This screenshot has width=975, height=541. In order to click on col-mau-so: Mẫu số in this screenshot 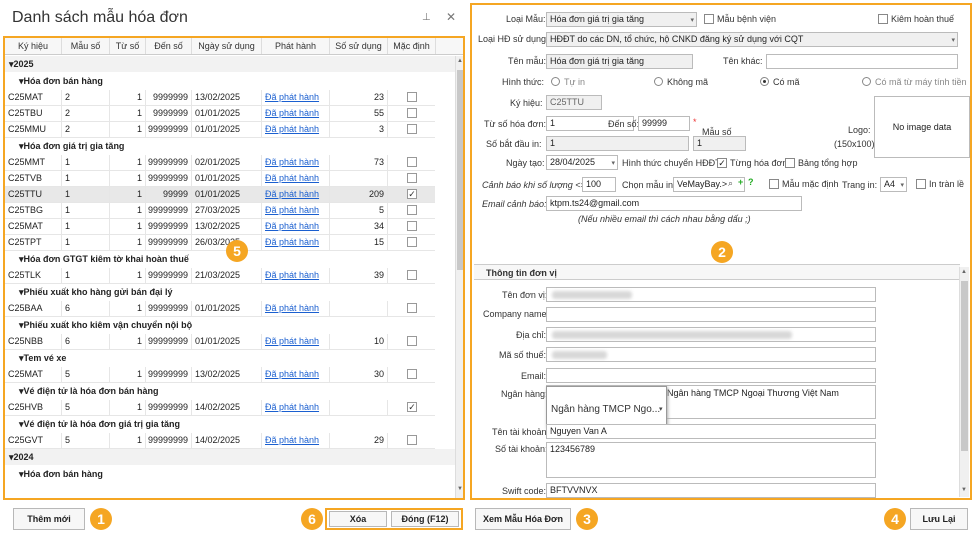, I will do `click(86, 46)`.